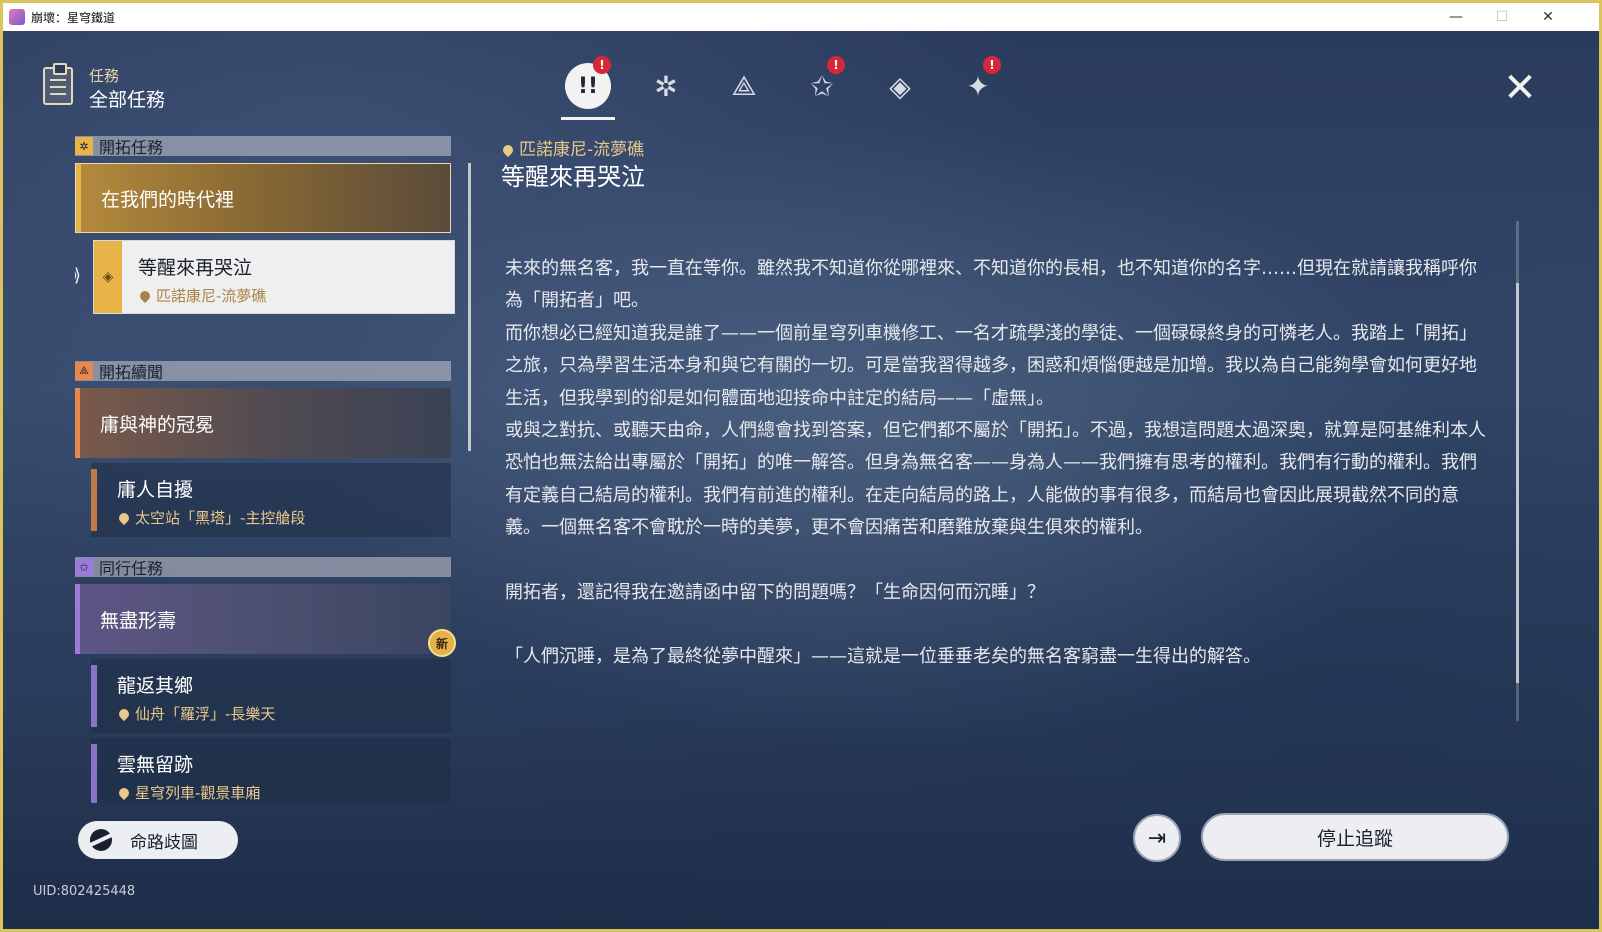 The width and height of the screenshot is (1602, 932). I want to click on uid-label: UID:802425448, so click(84, 891).